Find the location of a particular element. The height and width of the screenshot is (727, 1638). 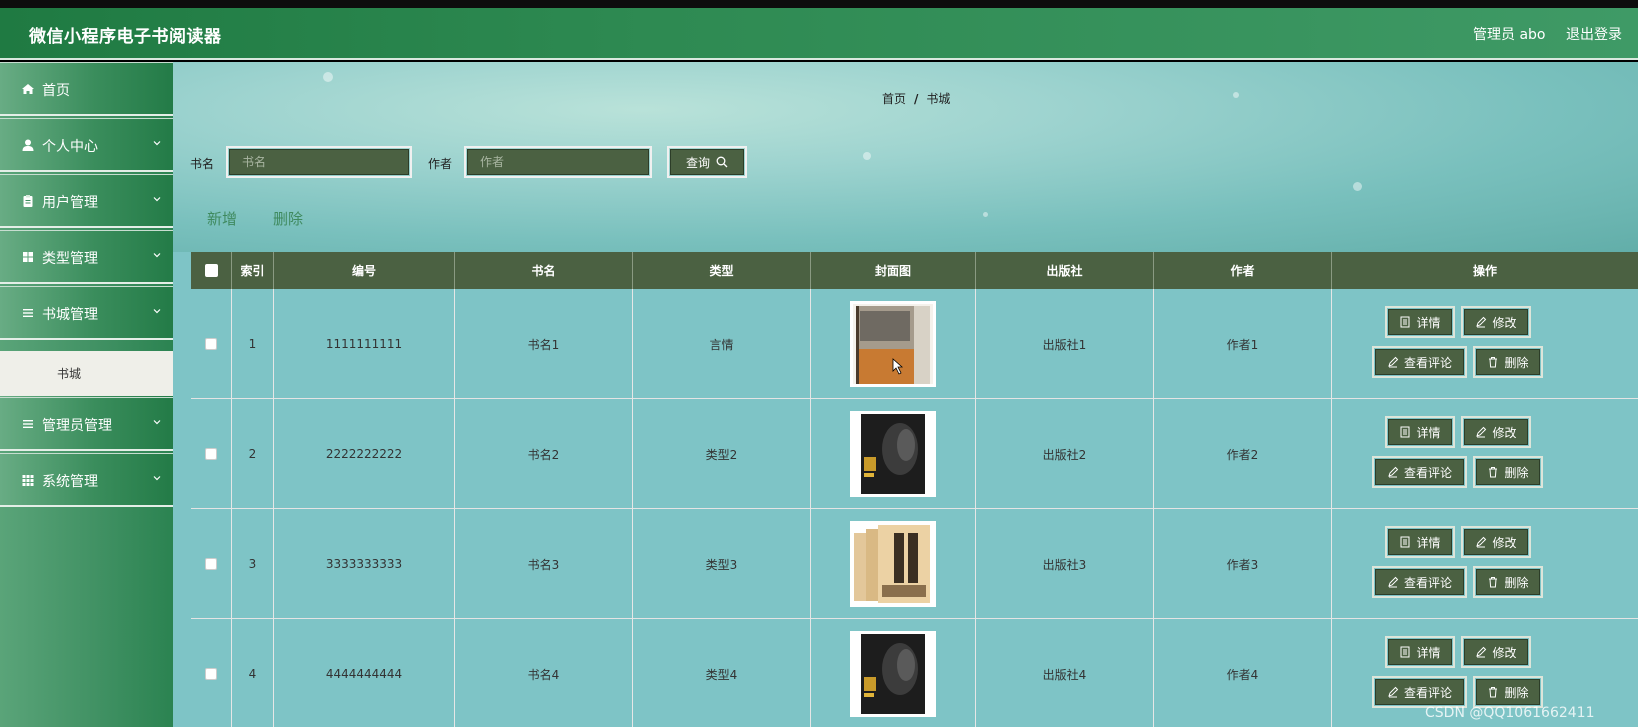

sidebar-item-label: 类型管理 is located at coordinates (70, 259).